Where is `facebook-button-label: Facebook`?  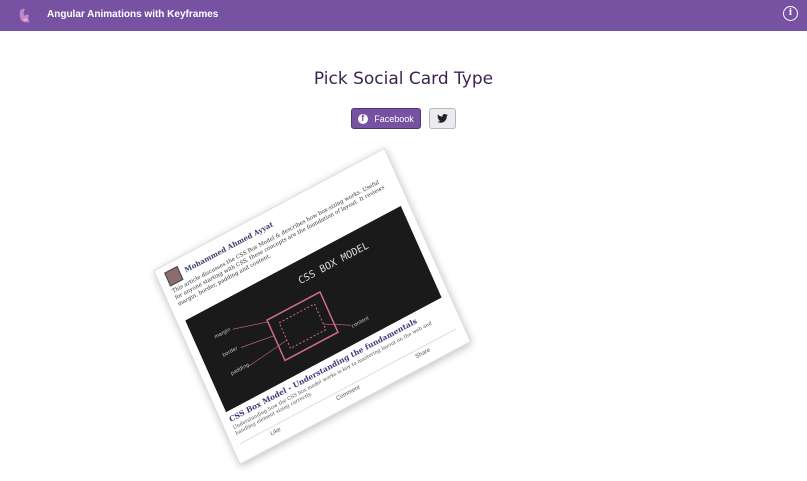 facebook-button-label: Facebook is located at coordinates (394, 118).